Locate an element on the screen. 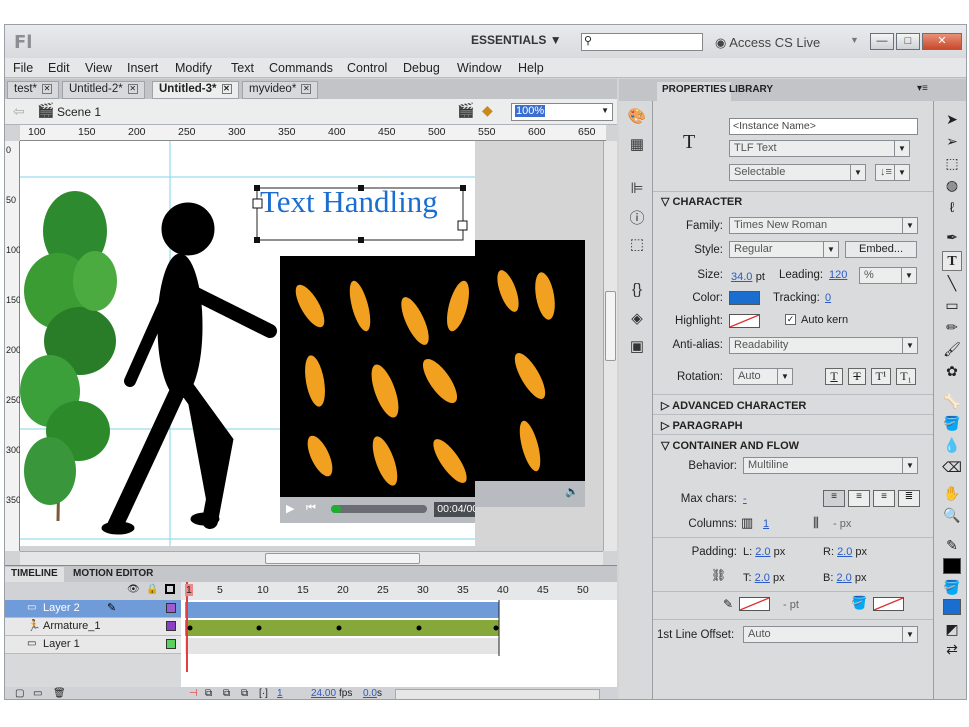 This screenshot has height=727, width=969. code-snippets-icon: {} is located at coordinates (637, 291).